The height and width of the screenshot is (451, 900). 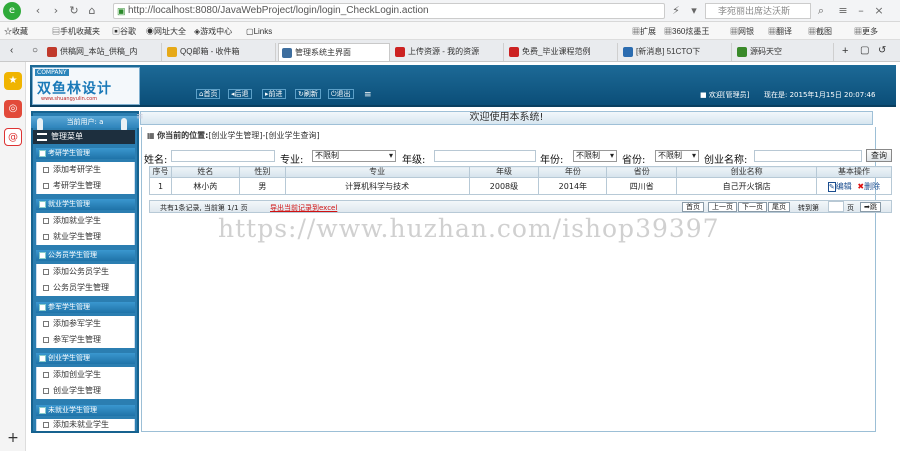 I want to click on page-unit-label: 页, so click(x=850, y=208).